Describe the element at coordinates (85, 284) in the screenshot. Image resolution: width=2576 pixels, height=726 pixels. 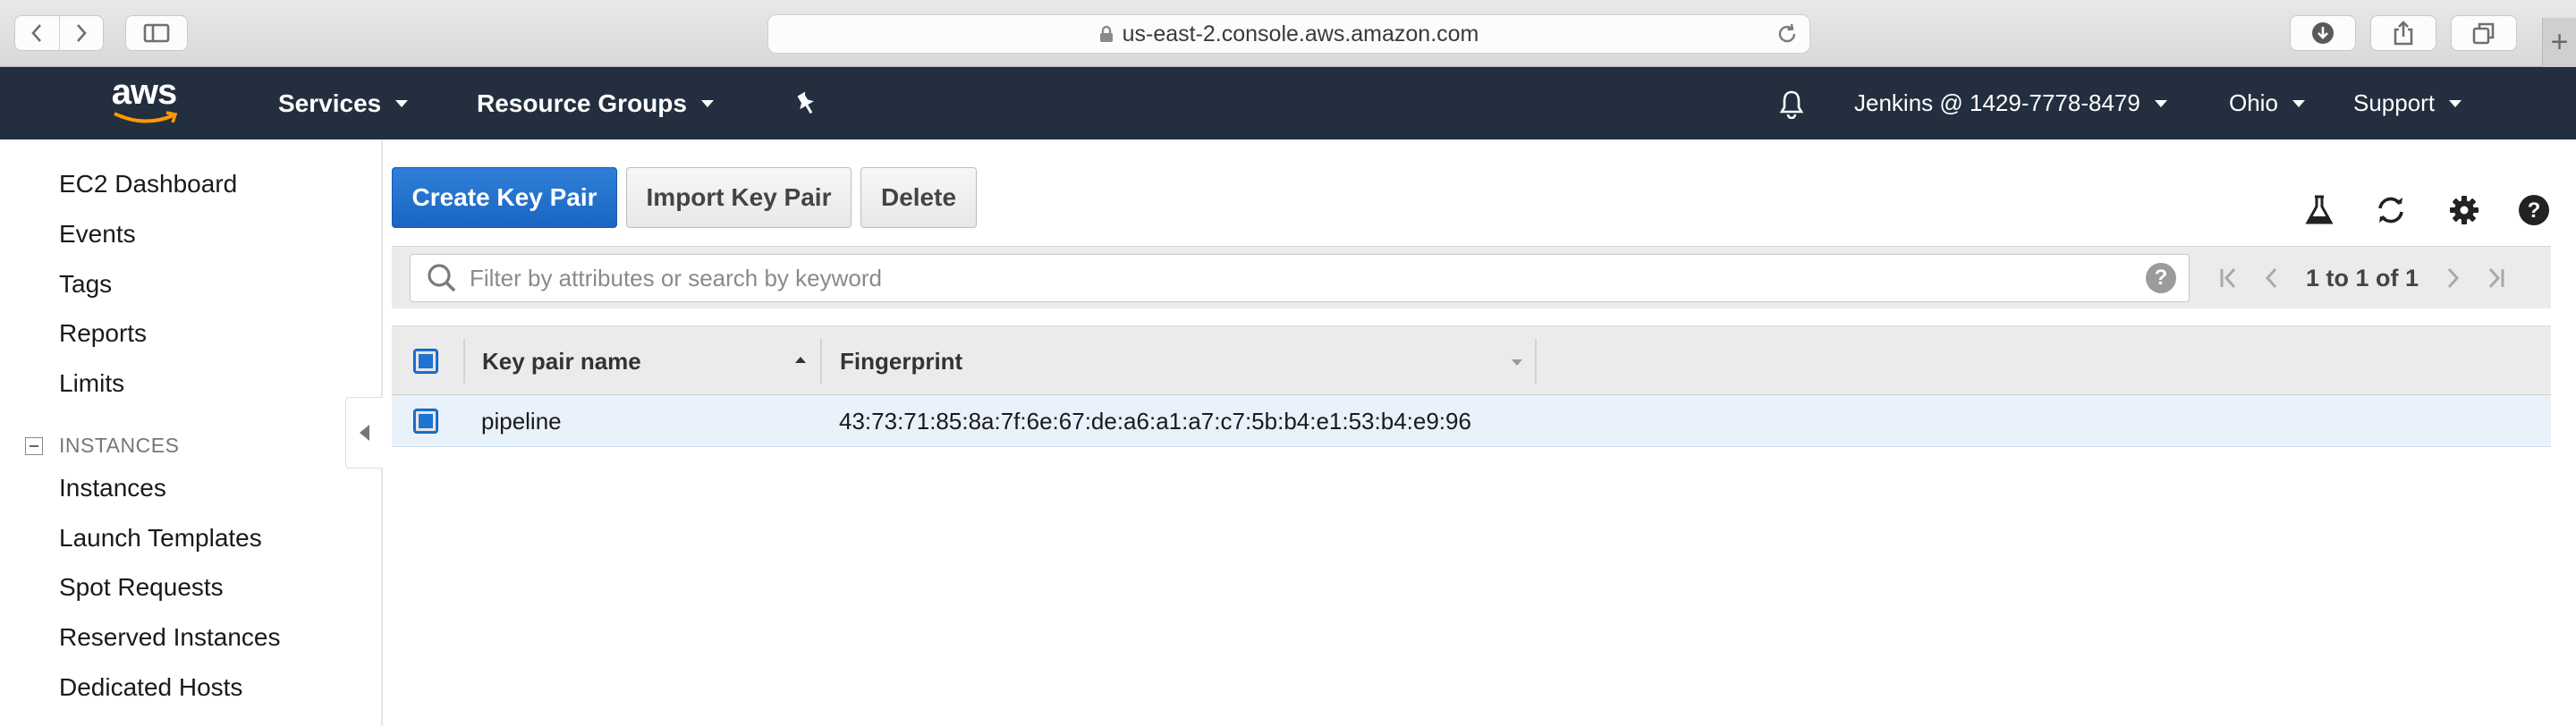
I see `sidebar-item-tags: Tags` at that location.